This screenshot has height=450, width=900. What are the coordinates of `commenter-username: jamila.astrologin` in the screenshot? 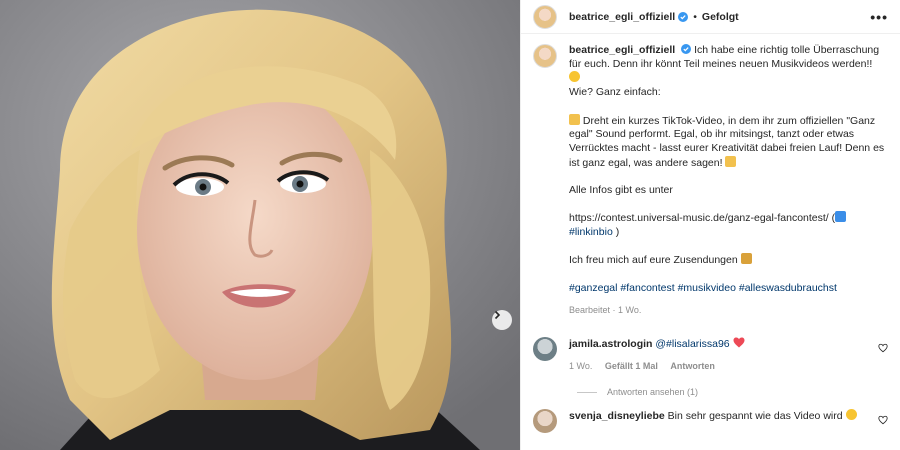 It's located at (610, 344).